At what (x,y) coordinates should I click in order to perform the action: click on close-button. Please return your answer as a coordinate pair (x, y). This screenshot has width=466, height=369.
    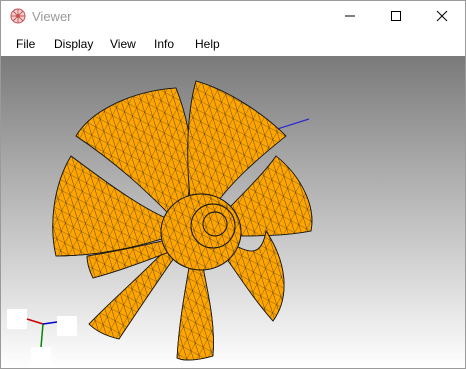
    Looking at the image, I should click on (442, 16).